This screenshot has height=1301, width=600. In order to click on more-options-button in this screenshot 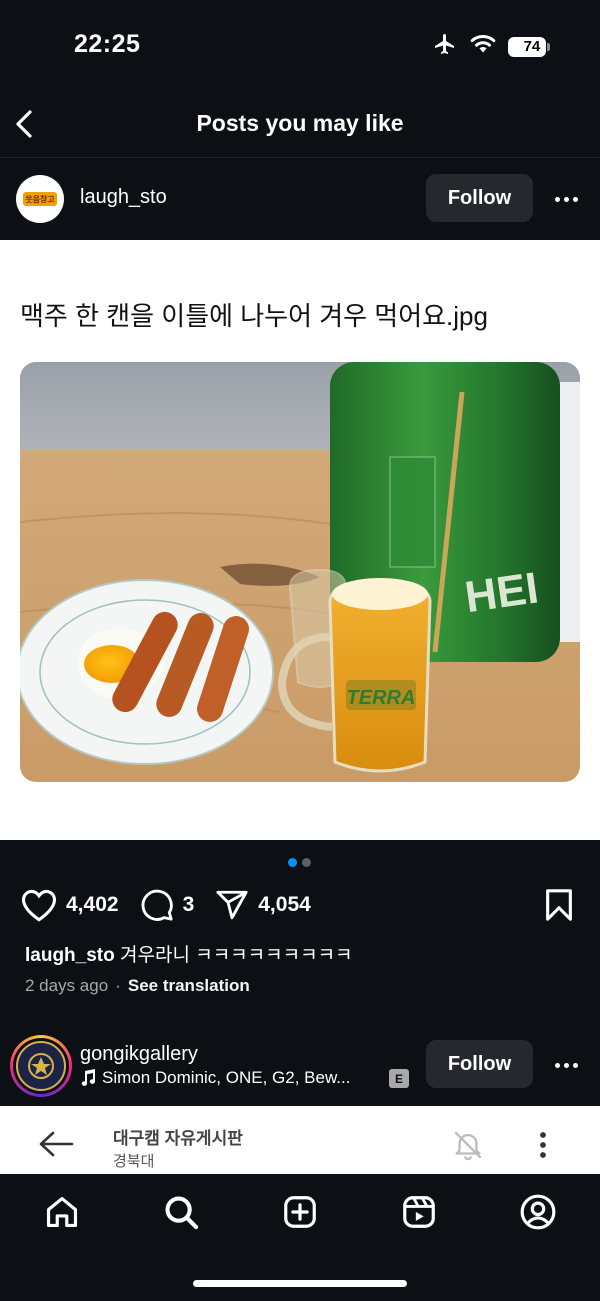, I will do `click(566, 199)`.